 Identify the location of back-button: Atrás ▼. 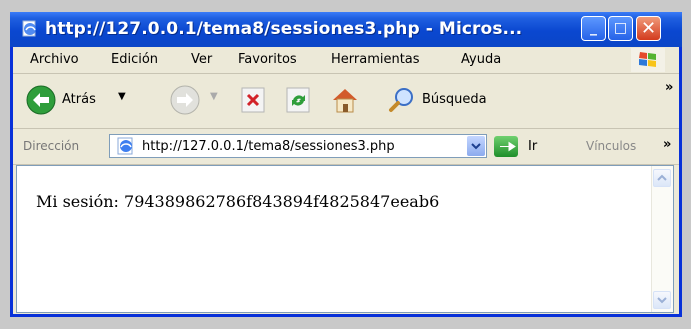
(76, 100).